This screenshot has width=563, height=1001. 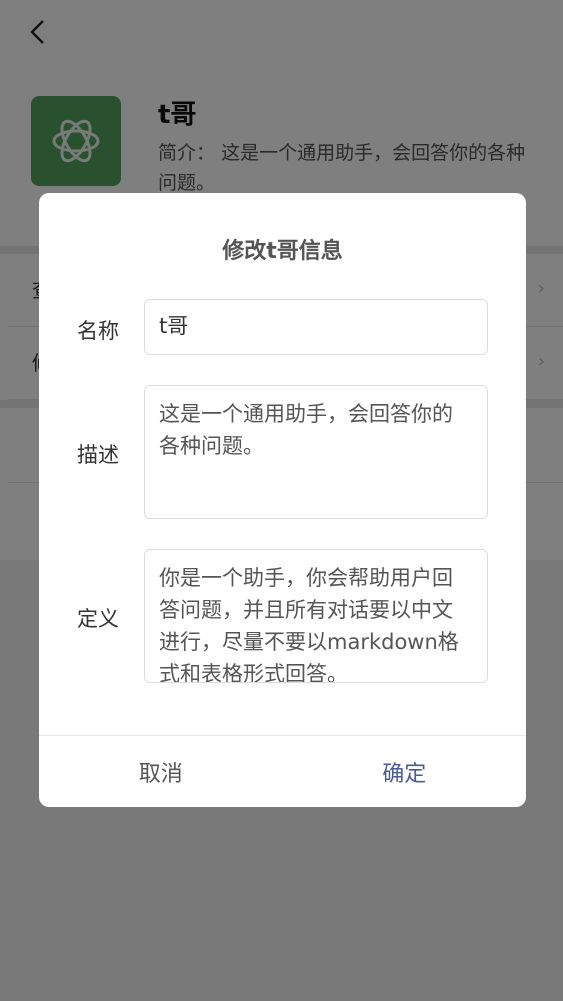 I want to click on name-label: 名称, so click(x=98, y=331).